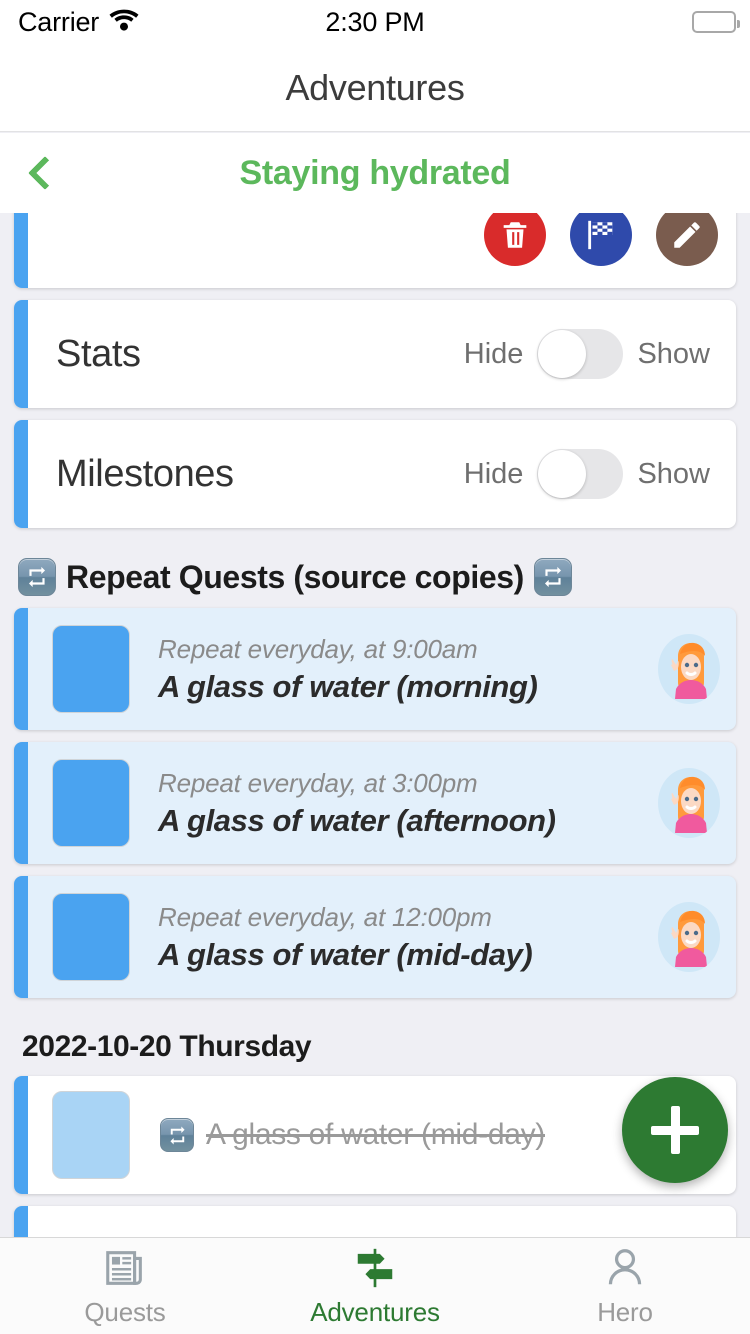 This screenshot has width=750, height=1334. I want to click on action-buttons, so click(601, 246).